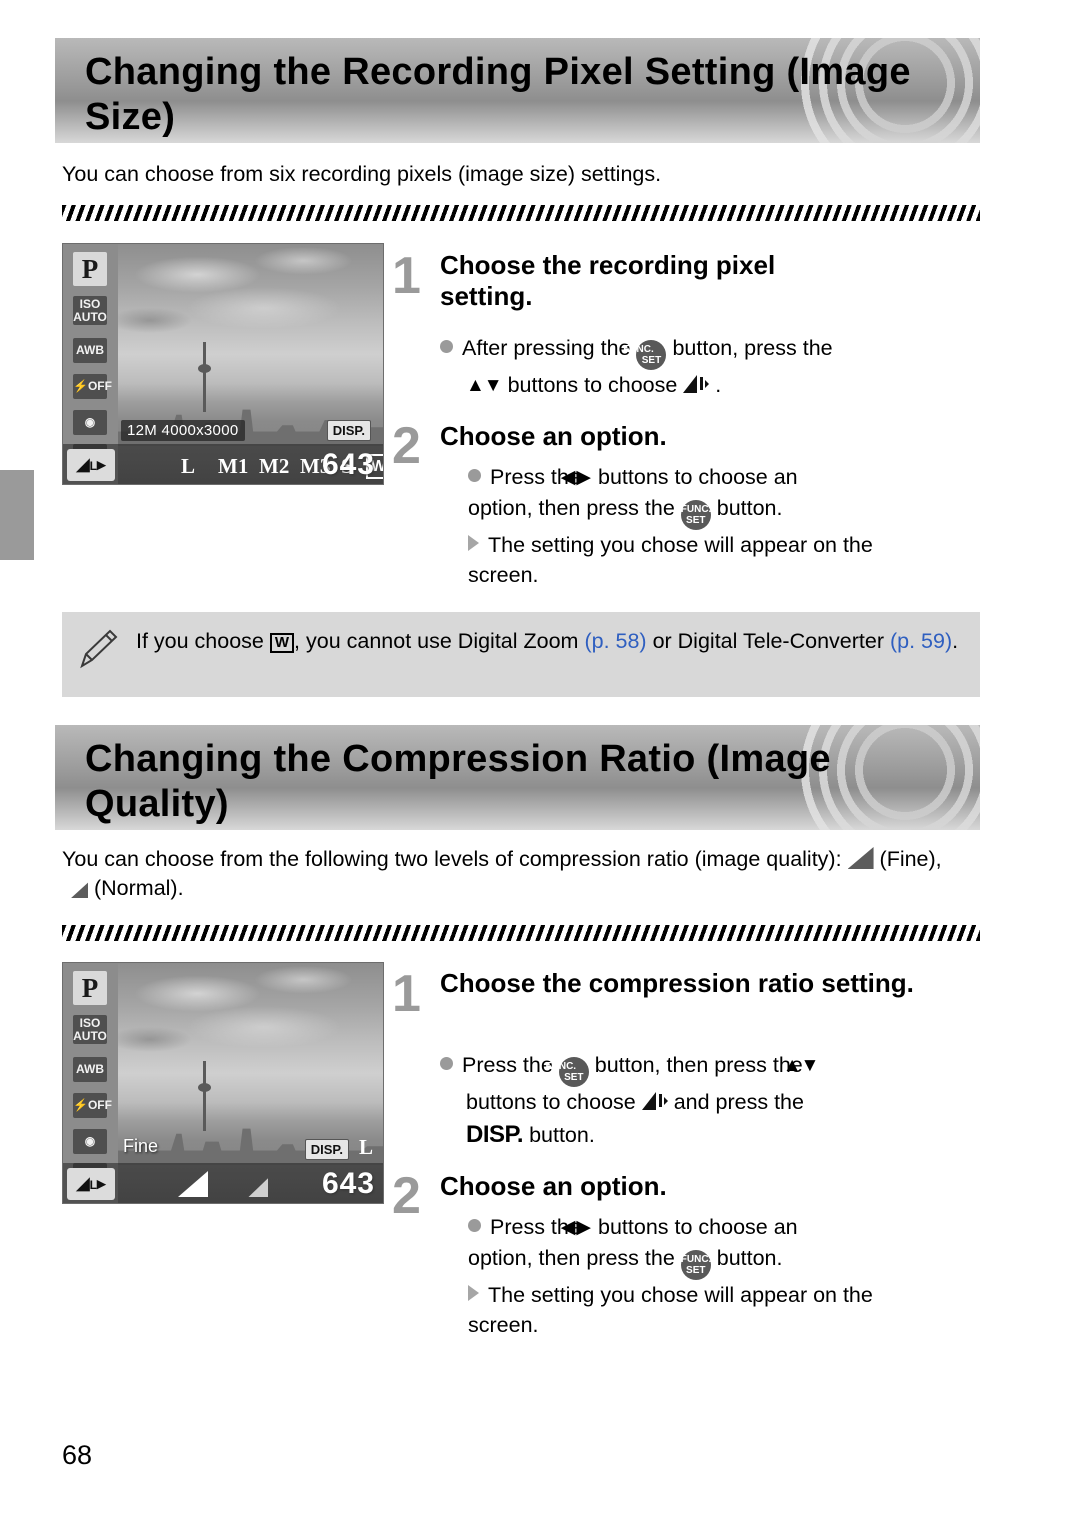 The width and height of the screenshot is (1080, 1521). Describe the element at coordinates (406, 446) in the screenshot. I see `section1-step2-number: 2` at that location.